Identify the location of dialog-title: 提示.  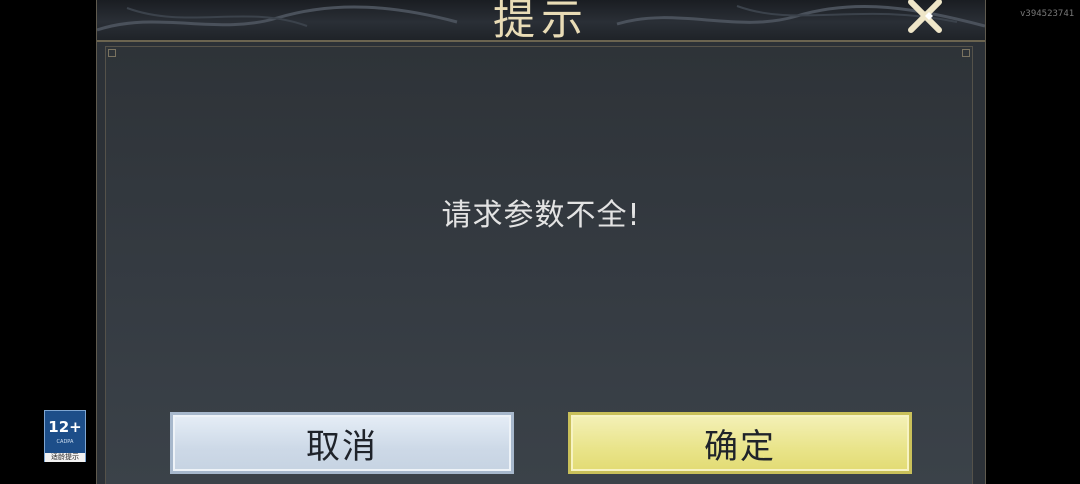
(540, 21).